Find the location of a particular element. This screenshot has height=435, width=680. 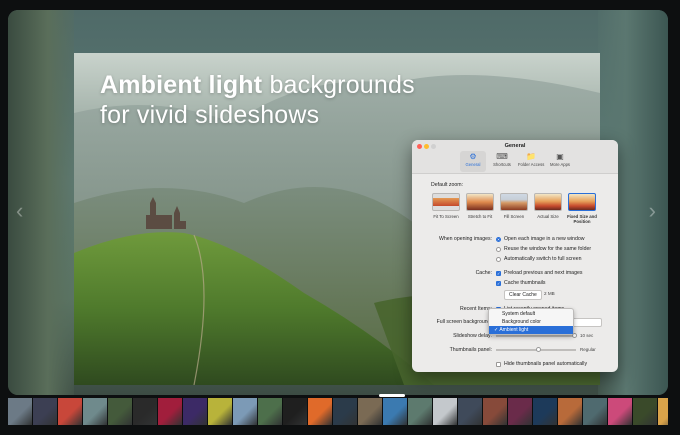

tab-general-label: General is located at coordinates (473, 164).